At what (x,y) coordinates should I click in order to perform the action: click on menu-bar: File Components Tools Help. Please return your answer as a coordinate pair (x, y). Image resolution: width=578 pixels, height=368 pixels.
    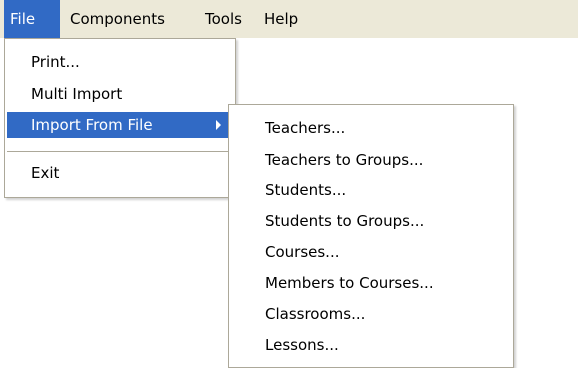
    Looking at the image, I should click on (289, 19).